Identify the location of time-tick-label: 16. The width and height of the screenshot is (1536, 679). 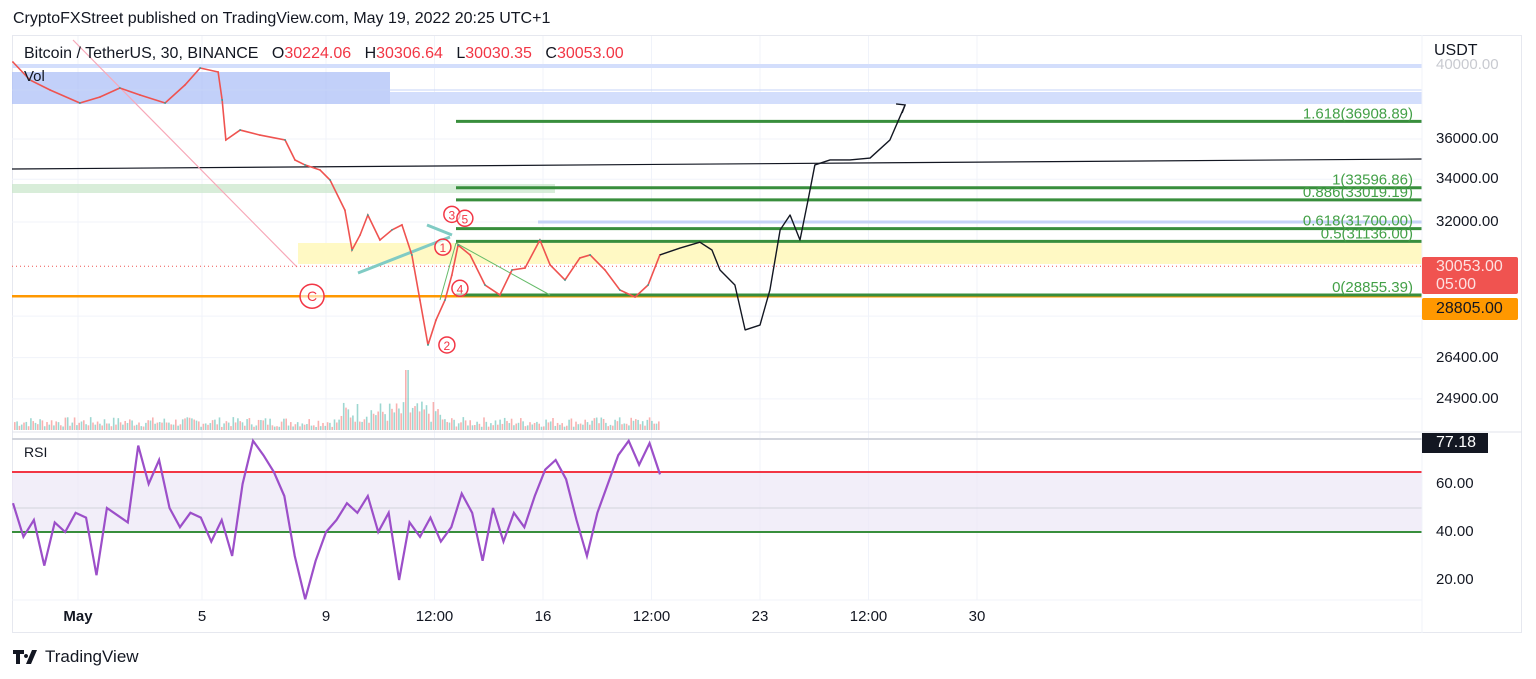
(543, 616).